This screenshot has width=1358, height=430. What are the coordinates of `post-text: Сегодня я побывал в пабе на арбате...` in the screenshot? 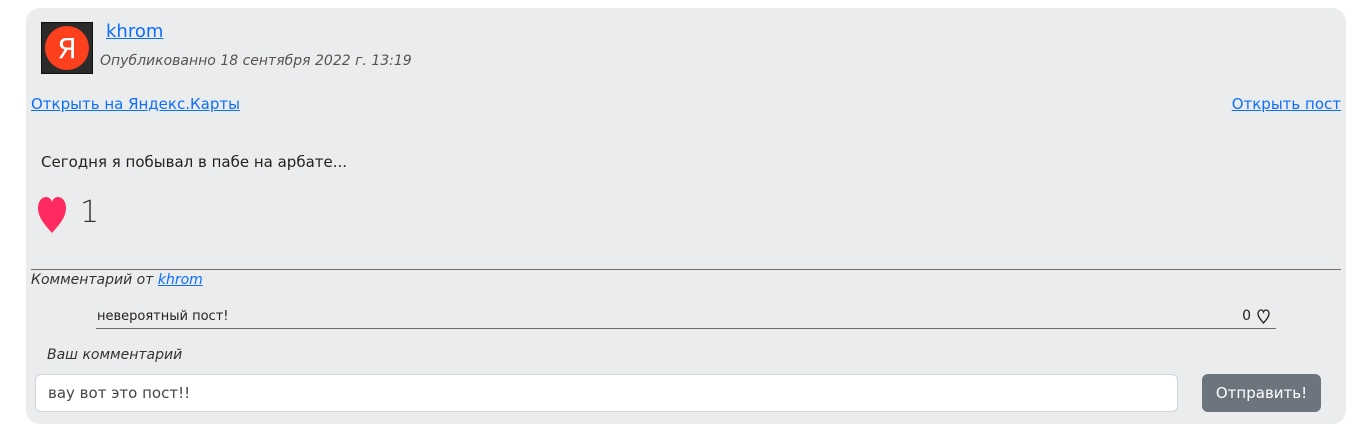 It's located at (194, 162).